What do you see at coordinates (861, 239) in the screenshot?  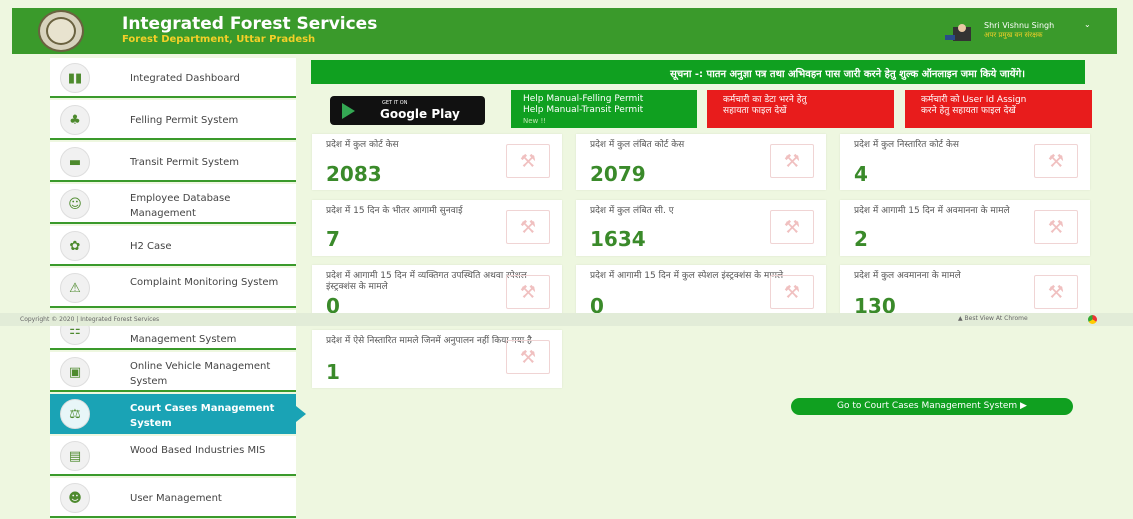 I see `stat-value: 2` at bounding box center [861, 239].